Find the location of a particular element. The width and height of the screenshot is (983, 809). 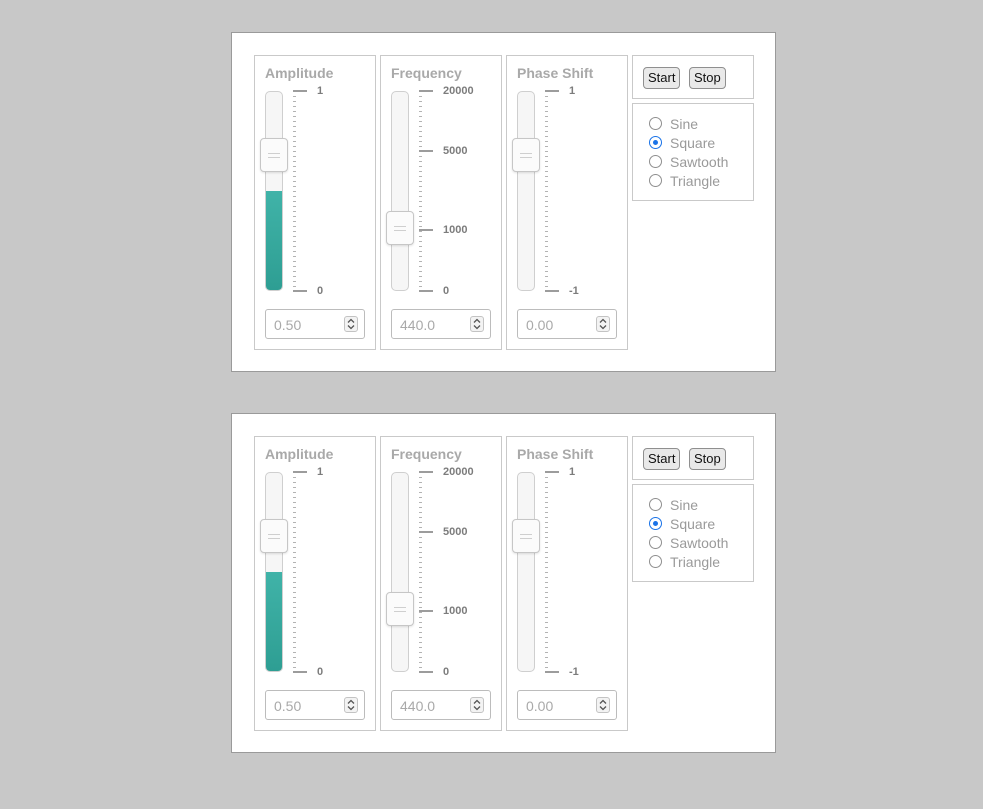

frequency-tick-label: 0 is located at coordinates (446, 672).